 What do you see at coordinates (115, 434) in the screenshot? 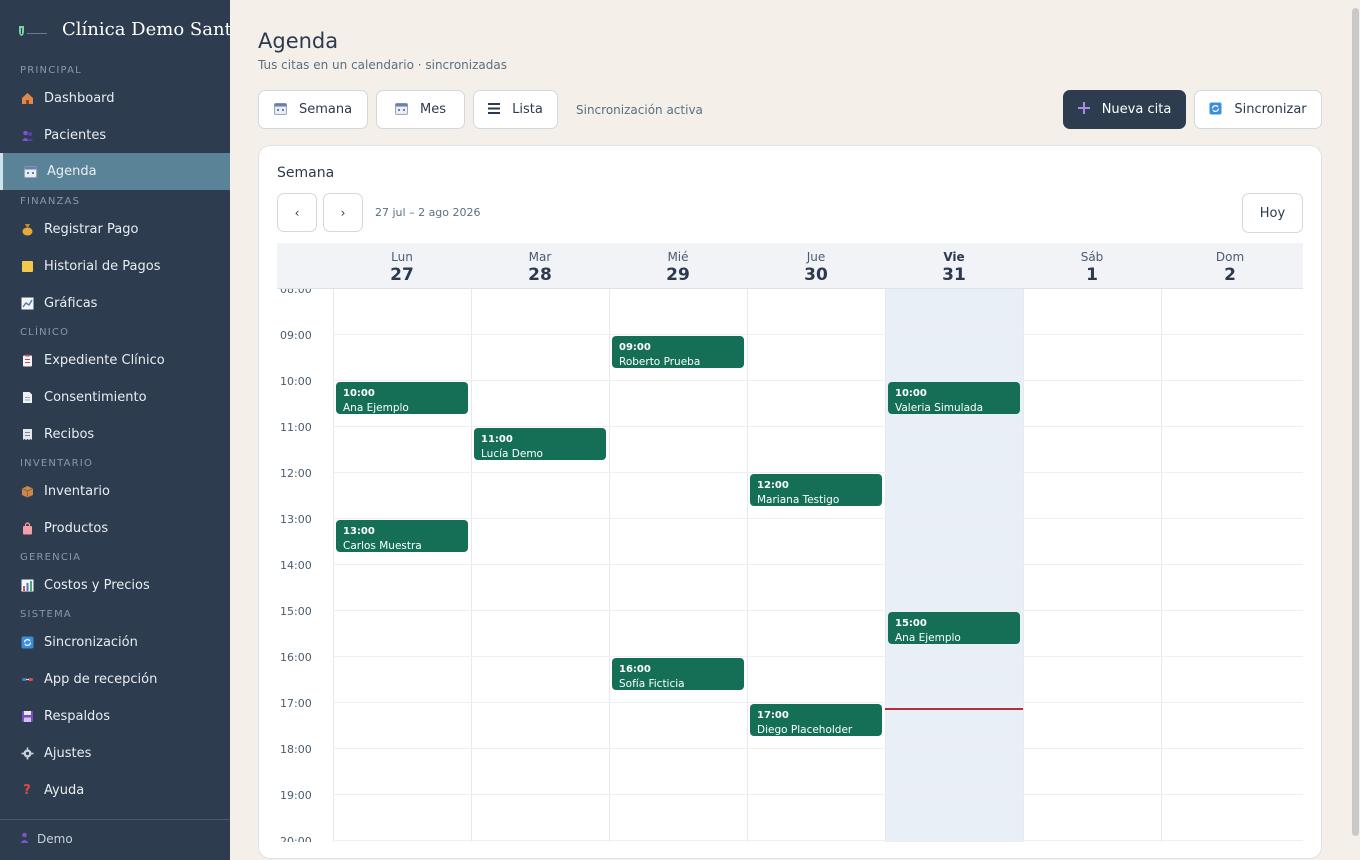
I see `sidebar-item-recibos: Recibos` at bounding box center [115, 434].